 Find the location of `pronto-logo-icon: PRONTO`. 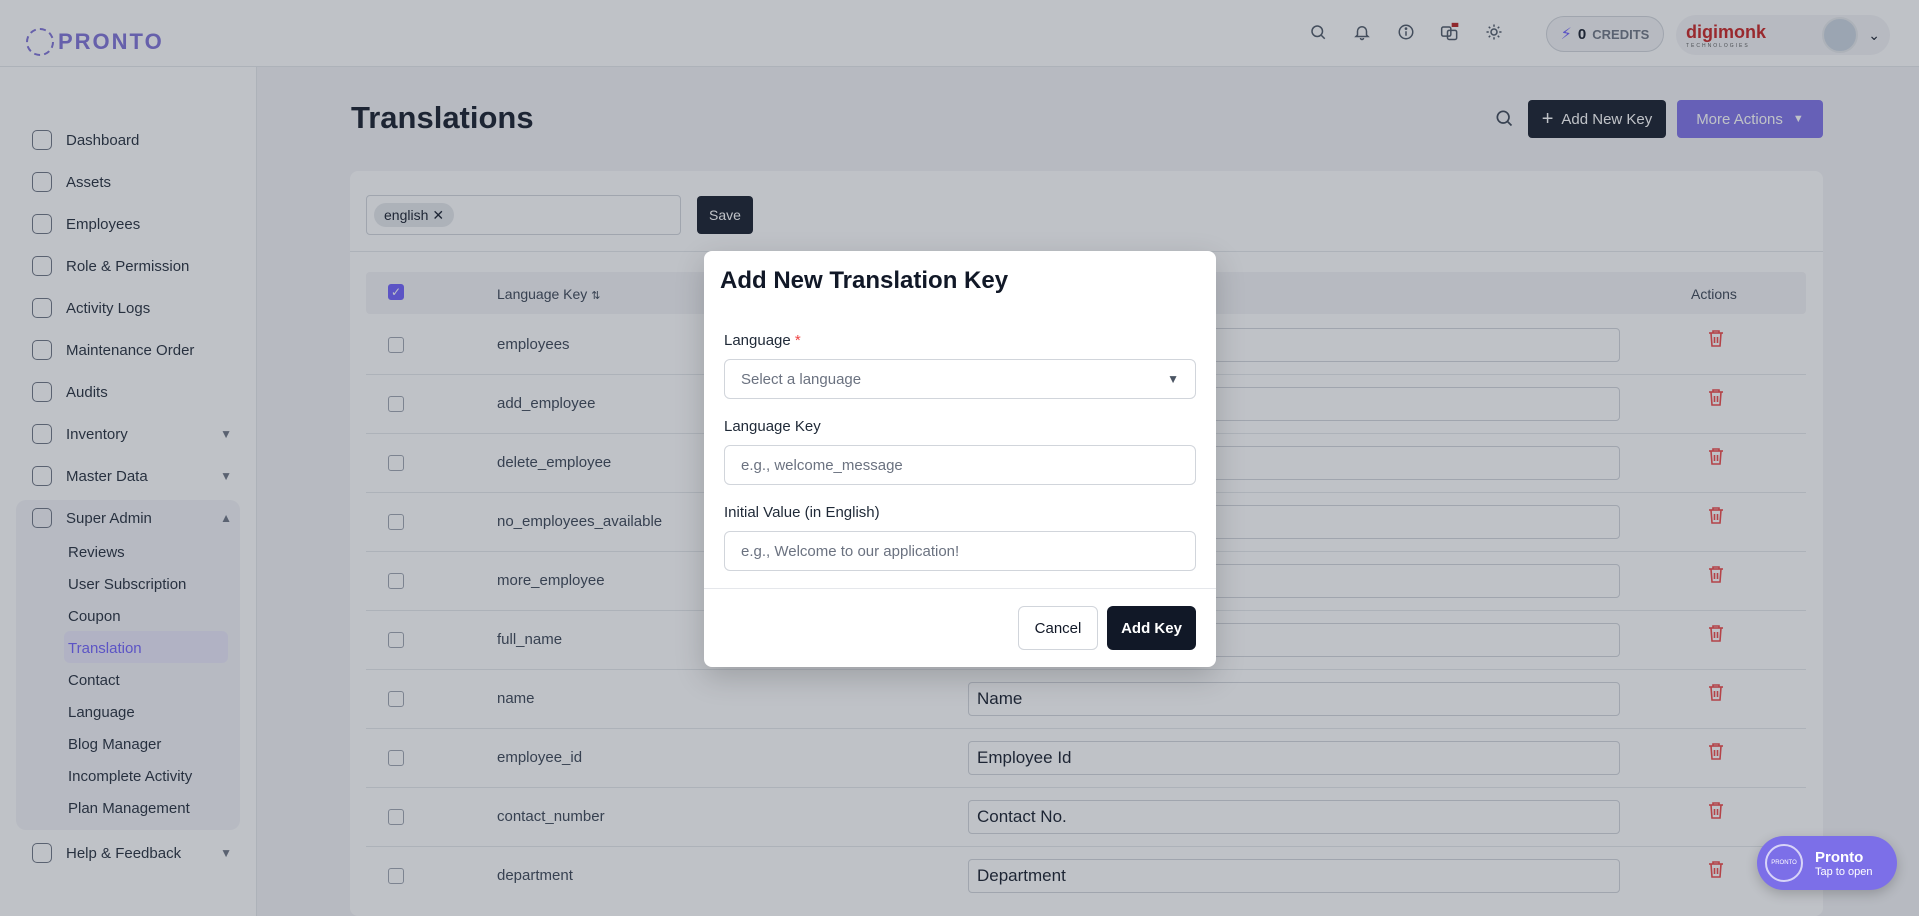

pronto-logo-icon: PRONTO is located at coordinates (1784, 863).